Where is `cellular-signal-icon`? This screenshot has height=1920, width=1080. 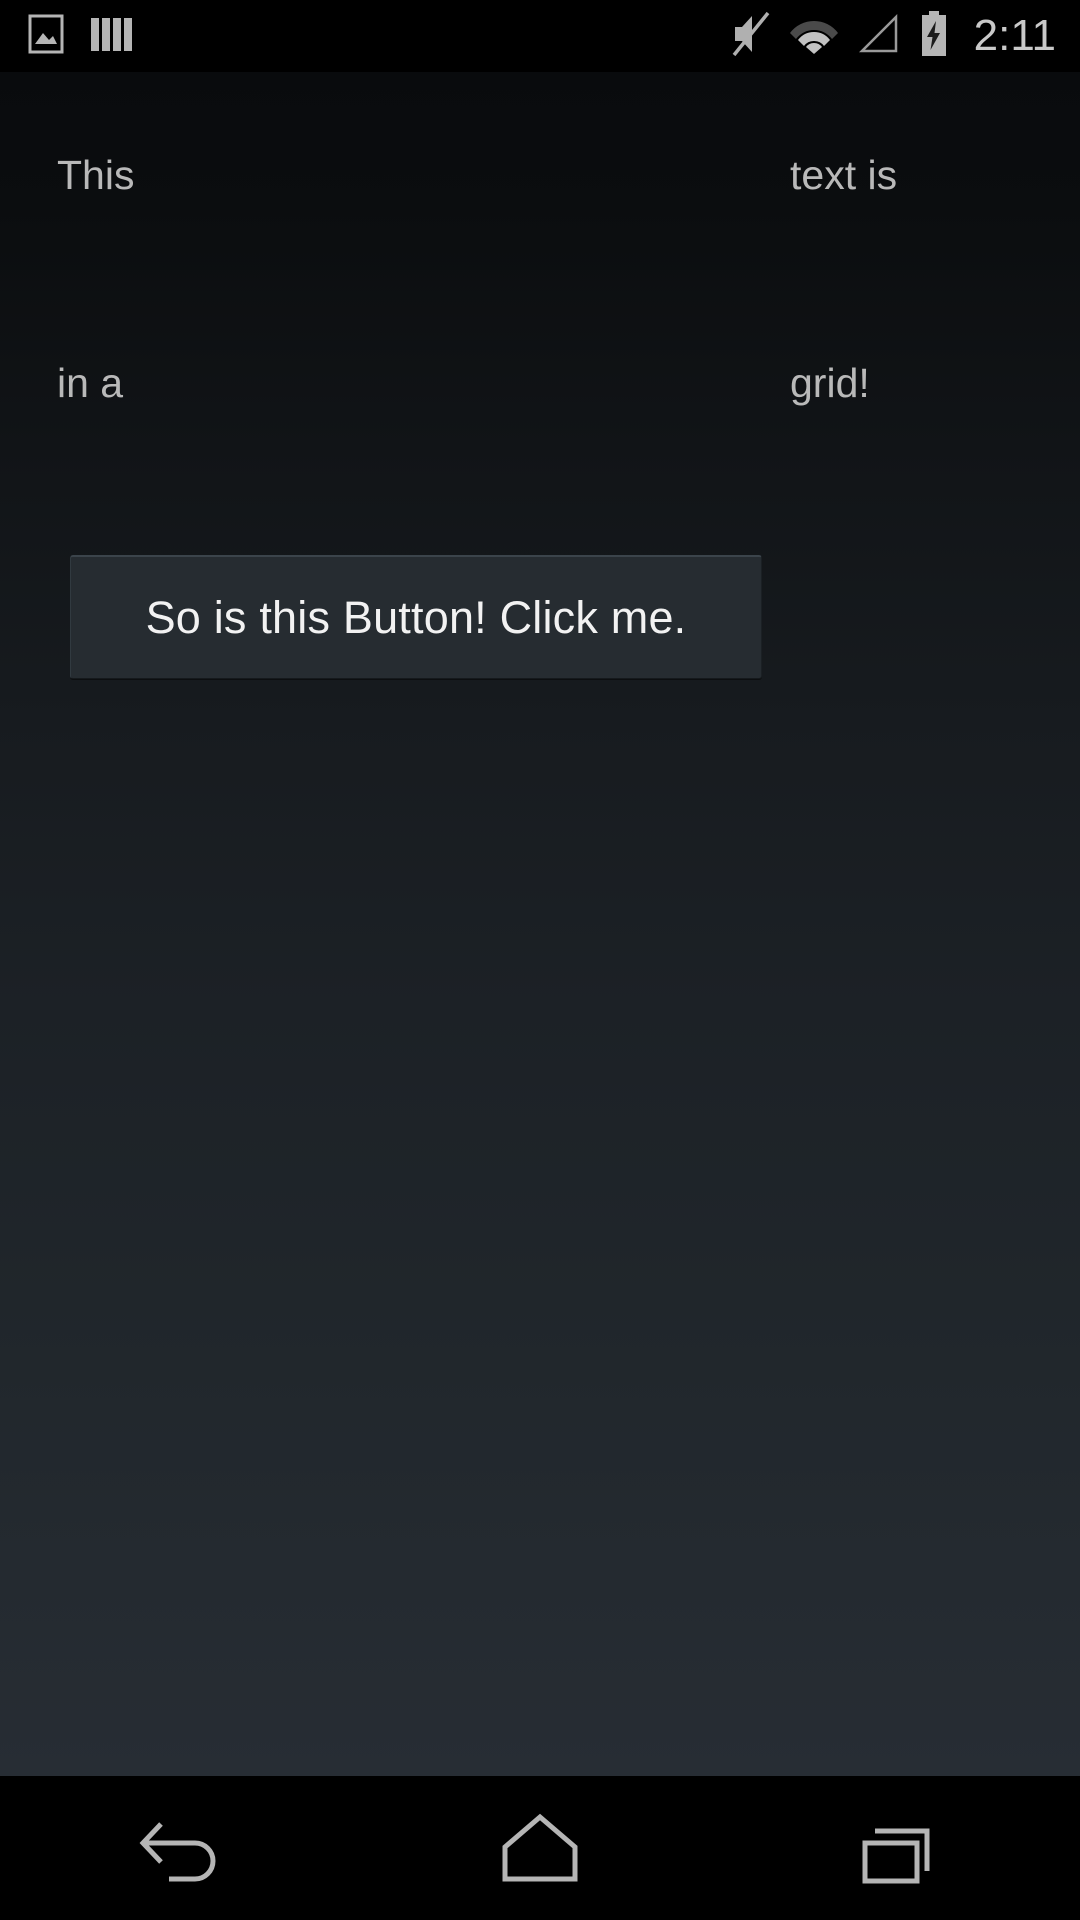
cellular-signal-icon is located at coordinates (879, 36).